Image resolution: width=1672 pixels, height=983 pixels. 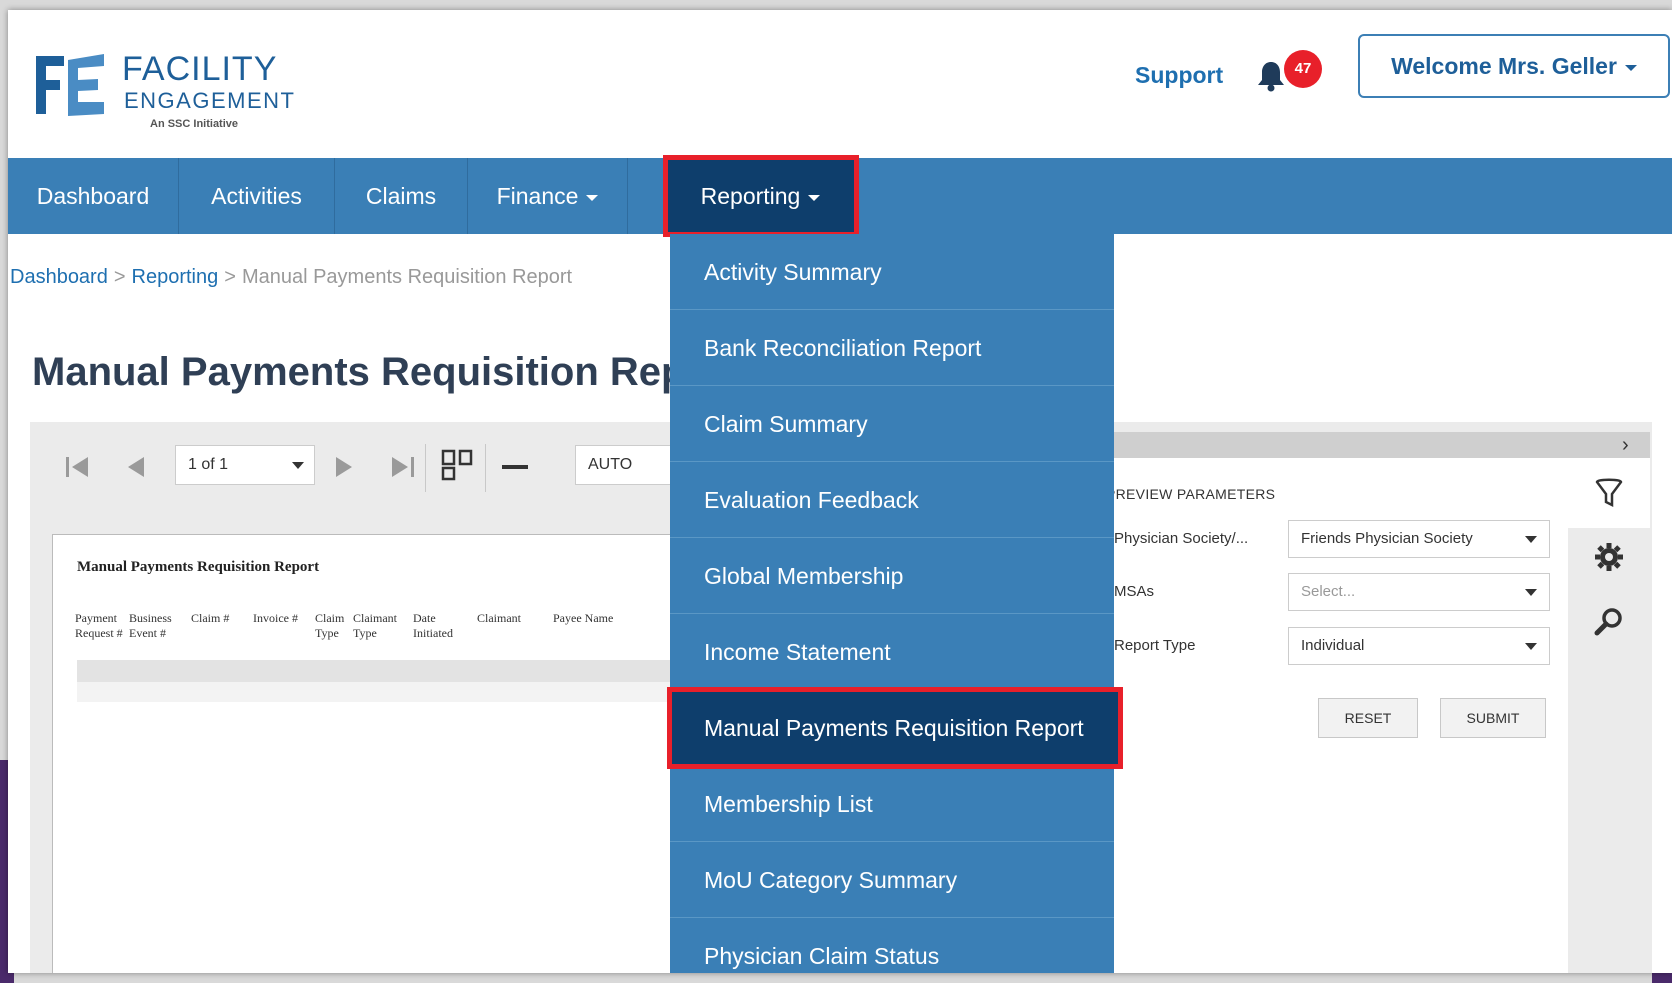 What do you see at coordinates (583, 618) in the screenshot?
I see `column-header-payee-name: Payee Name` at bounding box center [583, 618].